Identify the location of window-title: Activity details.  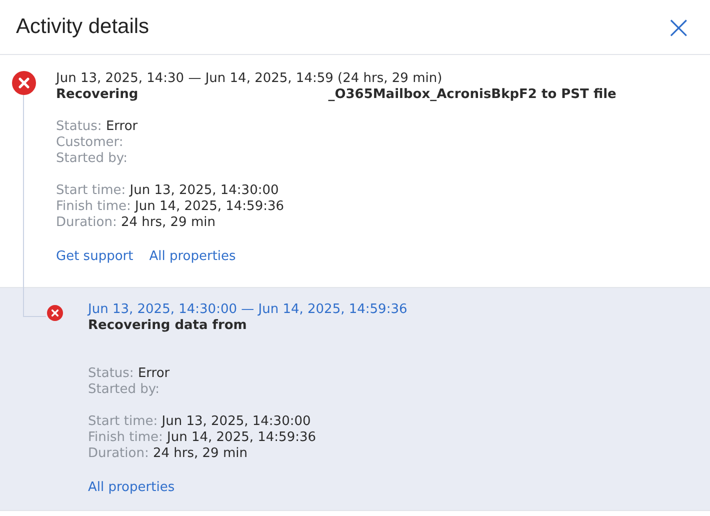
(83, 27).